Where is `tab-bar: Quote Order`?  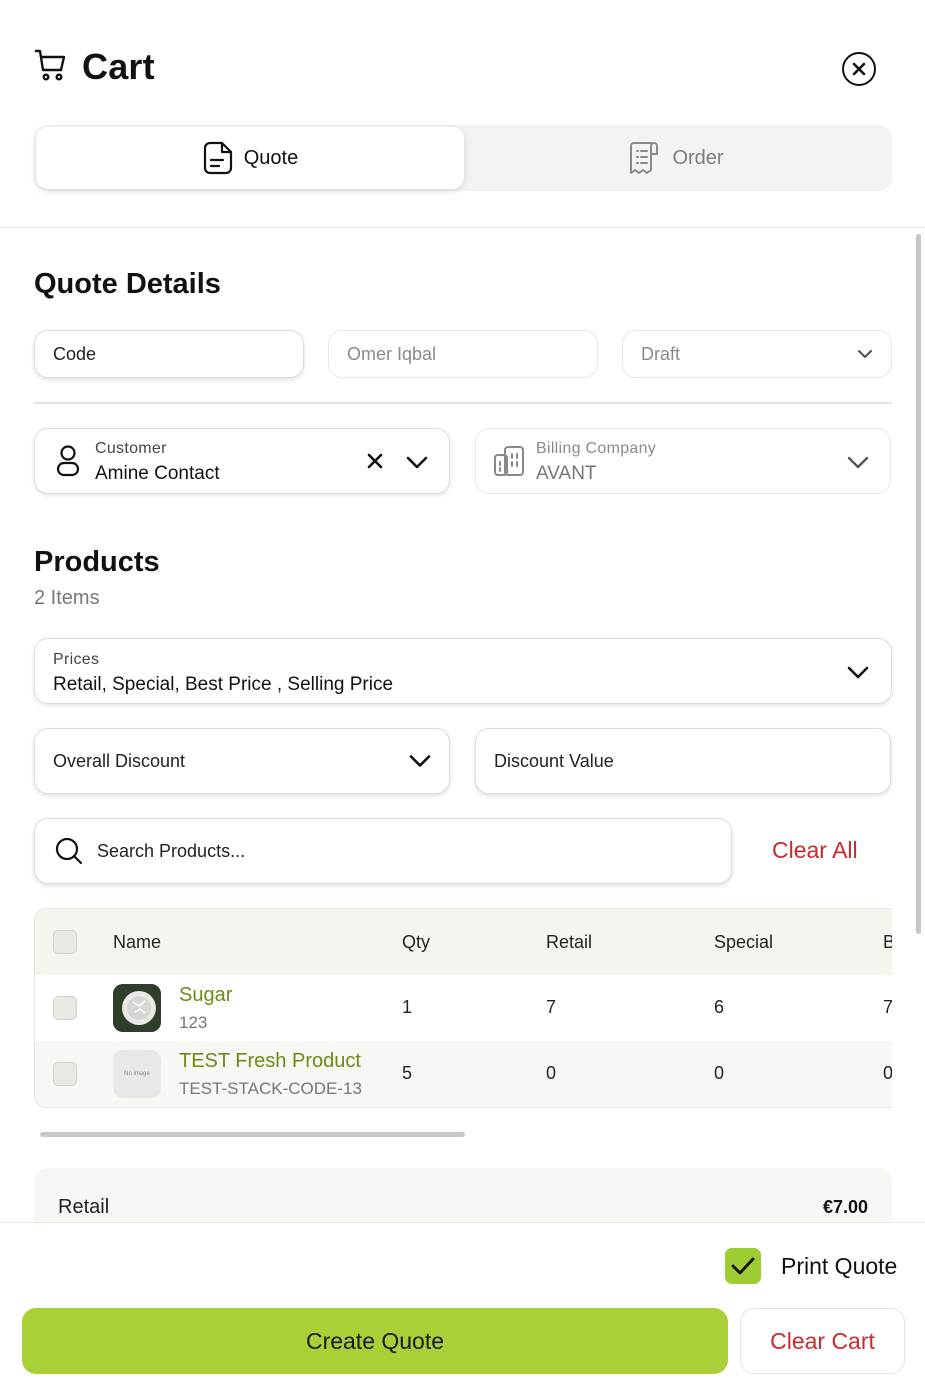 tab-bar: Quote Order is located at coordinates (463, 158).